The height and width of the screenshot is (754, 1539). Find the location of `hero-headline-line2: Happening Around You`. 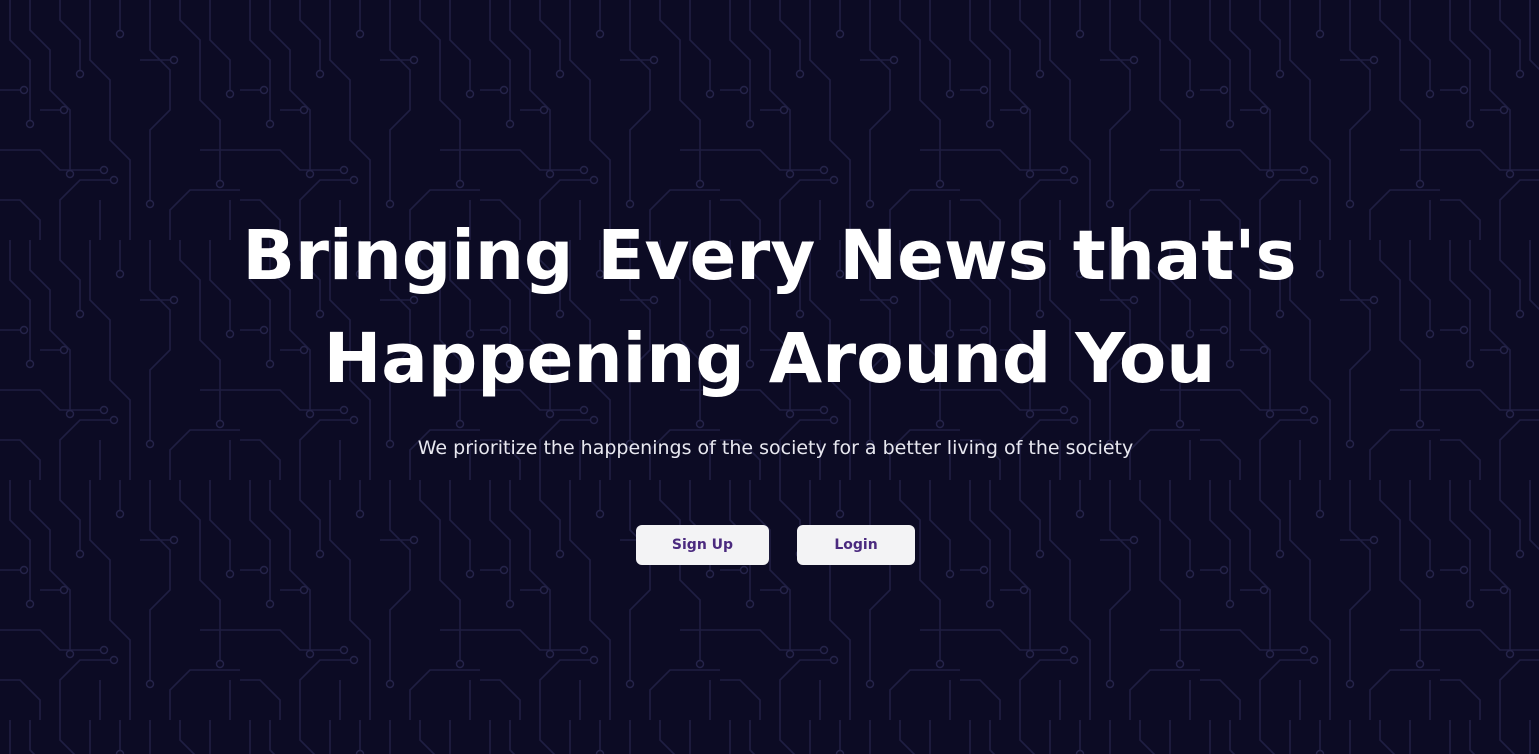

hero-headline-line2: Happening Around You is located at coordinates (769, 359).